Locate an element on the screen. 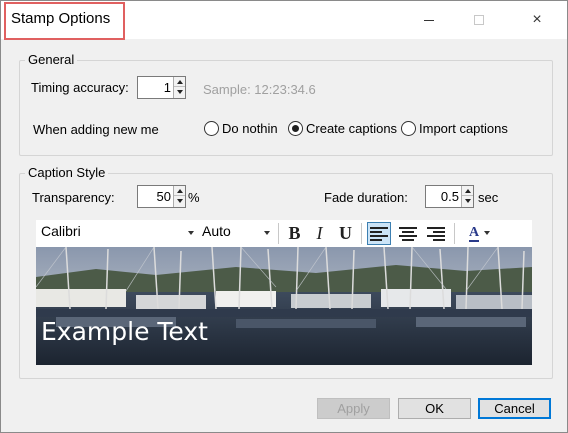 This screenshot has height=433, width=568. minimize-button is located at coordinates (429, 20).